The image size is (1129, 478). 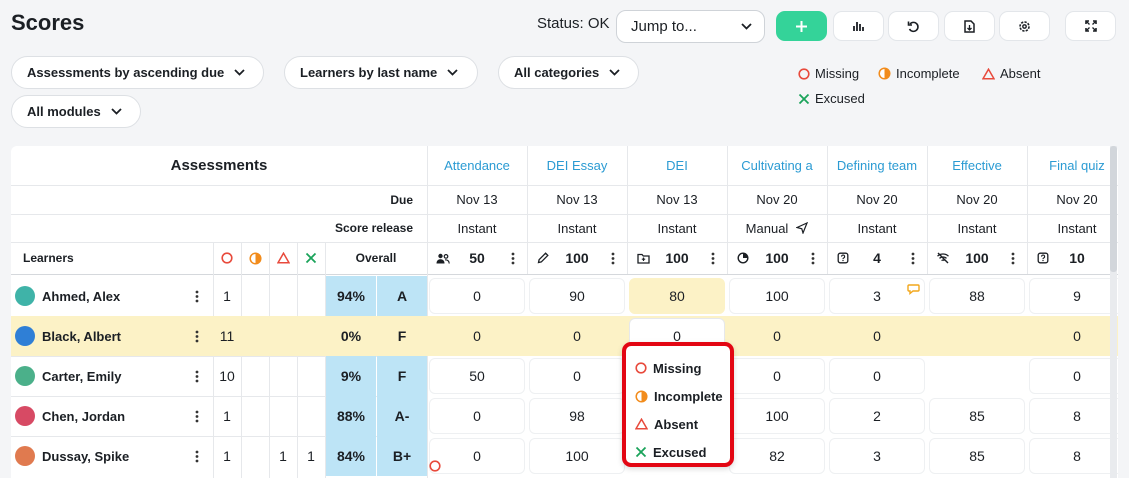 What do you see at coordinates (311, 456) in the screenshot?
I see `excused-count: 1` at bounding box center [311, 456].